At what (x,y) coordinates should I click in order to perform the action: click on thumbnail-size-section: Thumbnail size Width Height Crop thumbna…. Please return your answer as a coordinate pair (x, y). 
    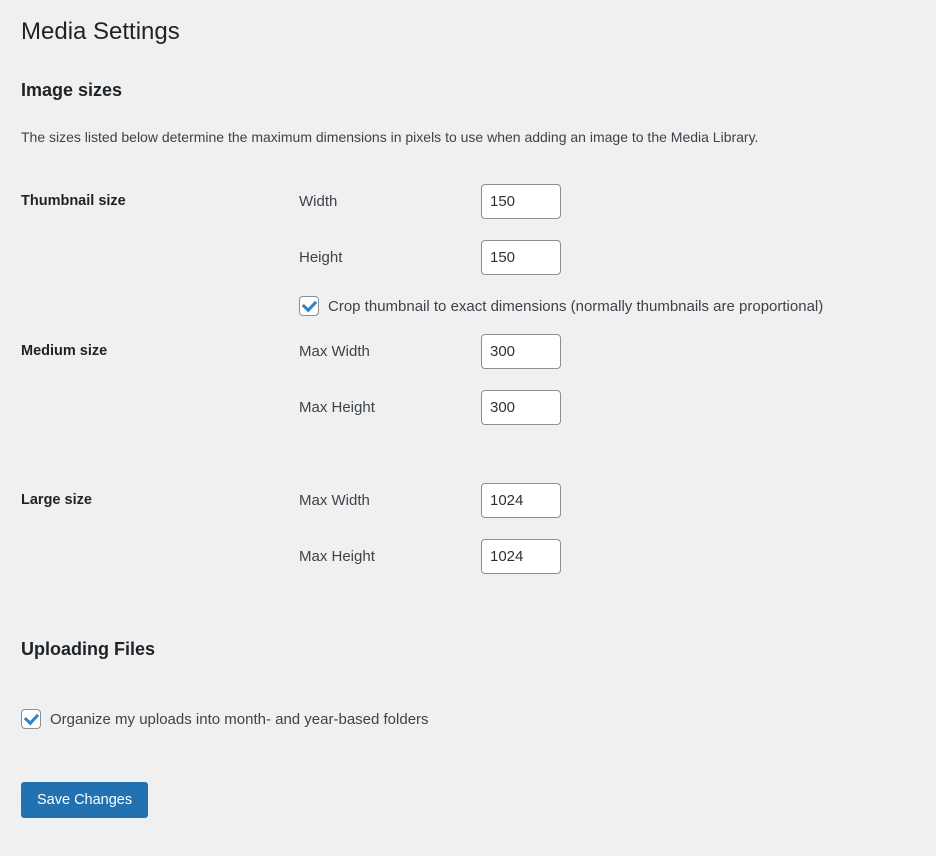
    Looking at the image, I should click on (468, 250).